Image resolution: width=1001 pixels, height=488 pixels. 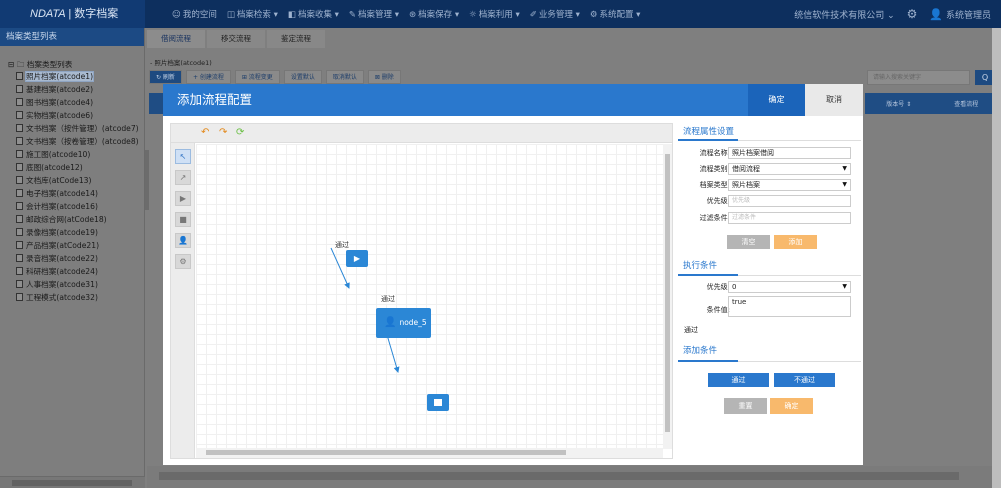 What do you see at coordinates (62, 284) in the screenshot?
I see `tree-item-label: 人事档案(atcode31)` at bounding box center [62, 284].